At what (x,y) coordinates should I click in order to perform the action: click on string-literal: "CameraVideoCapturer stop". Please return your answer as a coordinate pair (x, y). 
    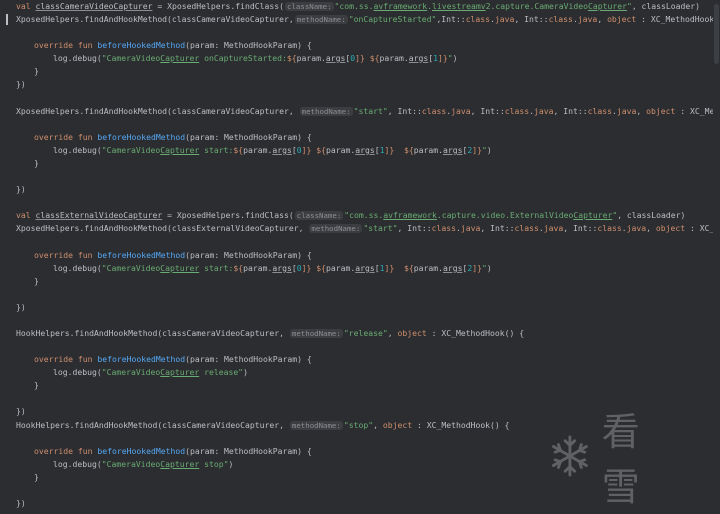
    Looking at the image, I should click on (165, 464).